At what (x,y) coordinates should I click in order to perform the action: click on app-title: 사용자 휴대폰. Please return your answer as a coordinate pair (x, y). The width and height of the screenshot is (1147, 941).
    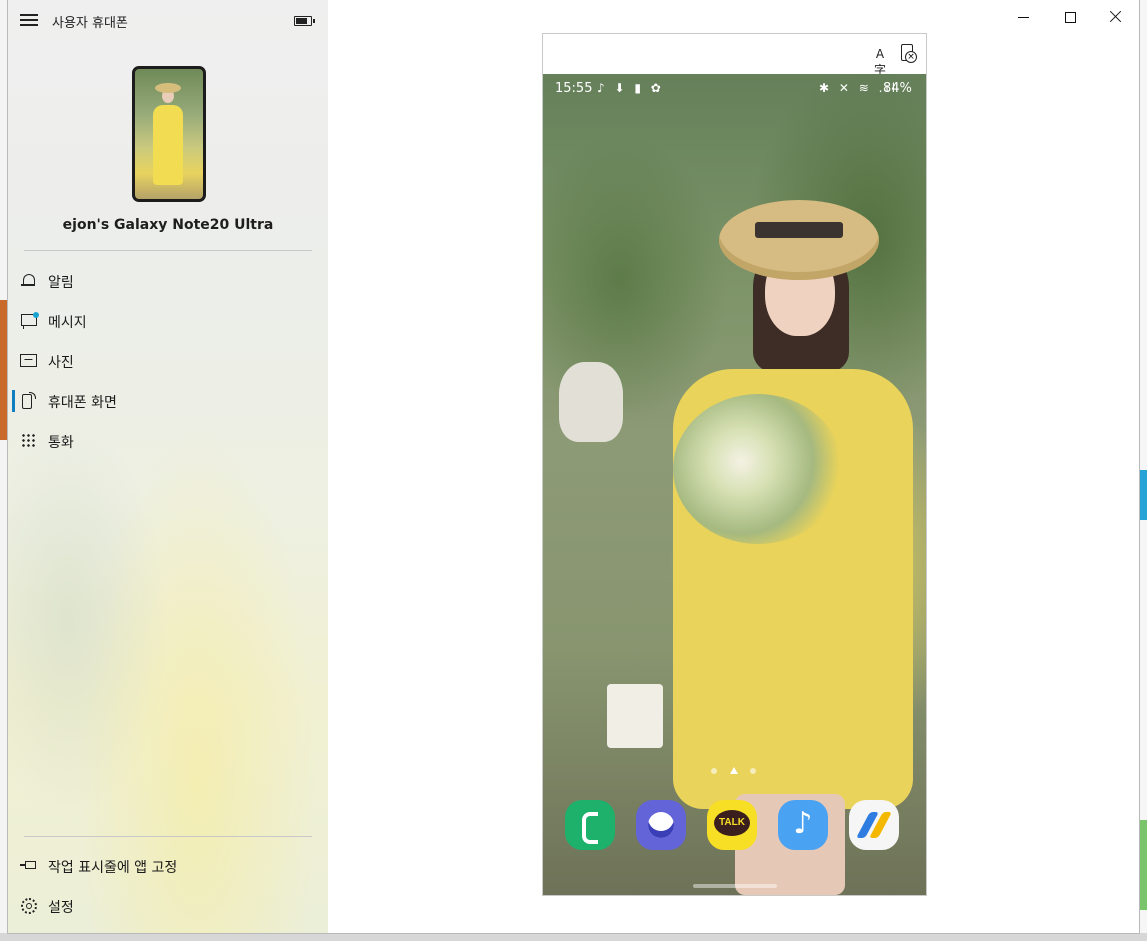
    Looking at the image, I should click on (90, 23).